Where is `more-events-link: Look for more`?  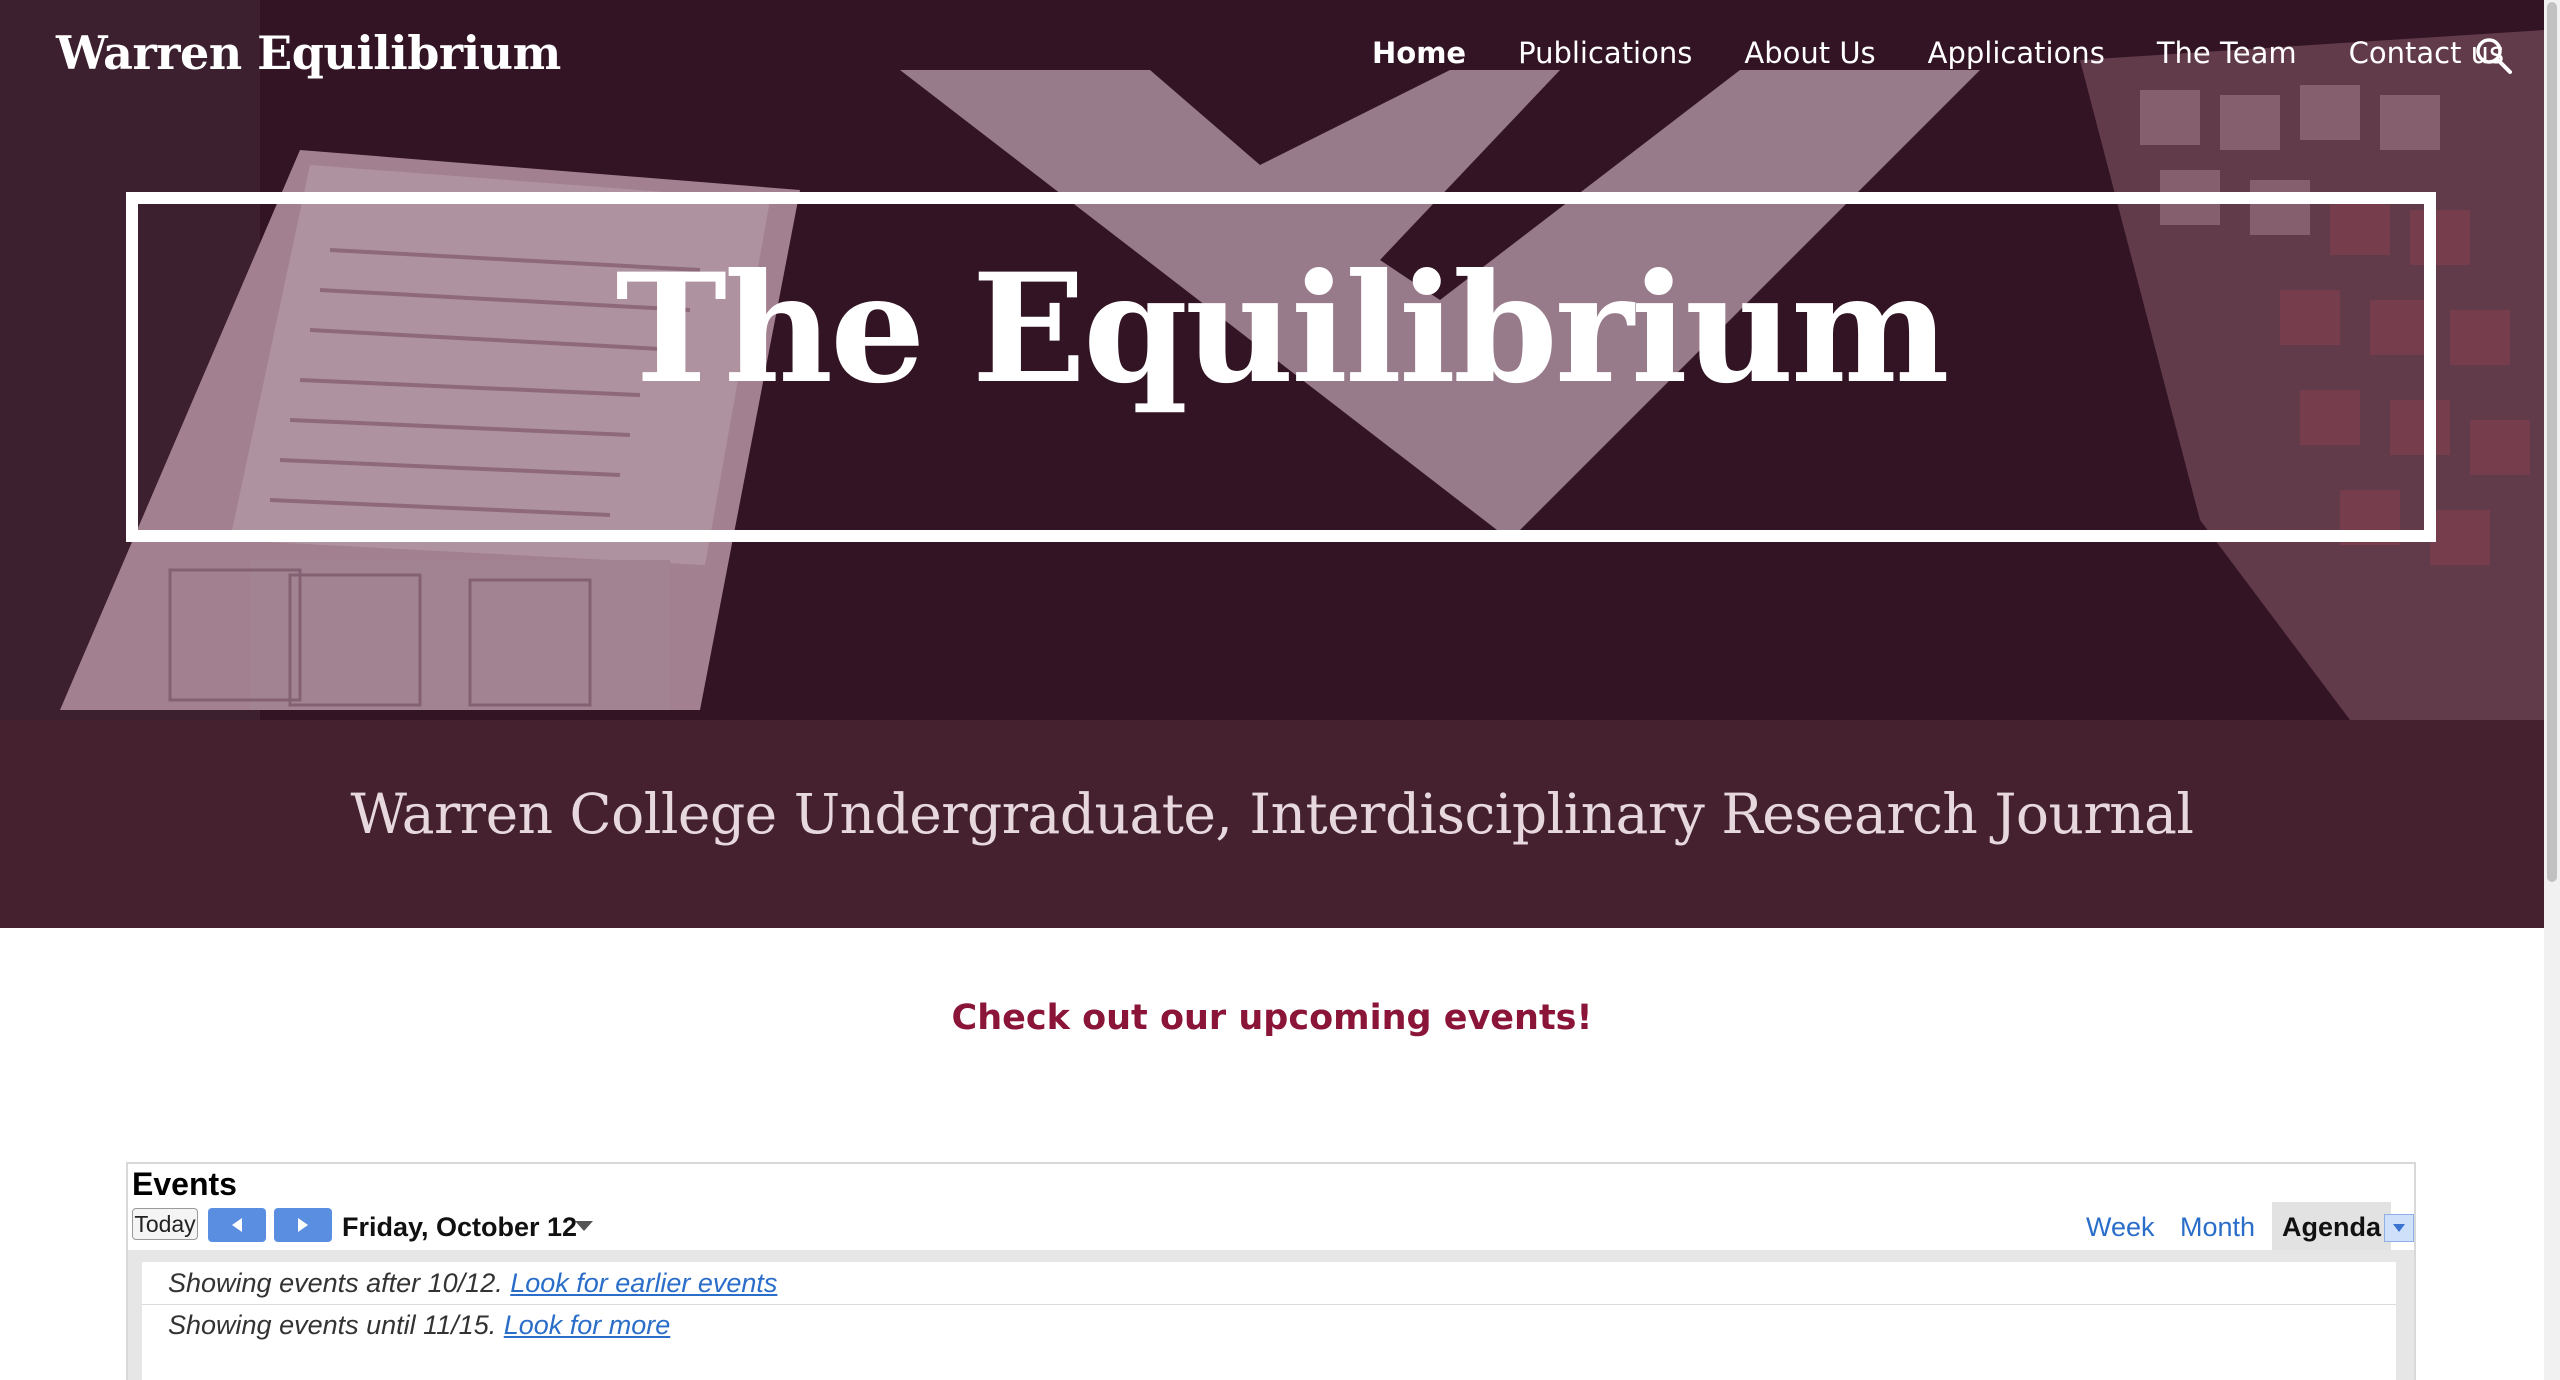 more-events-link: Look for more is located at coordinates (587, 1325).